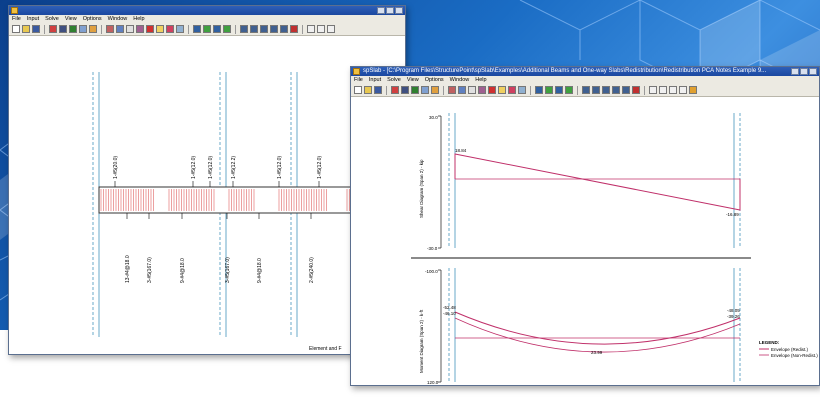 Image resolution: width=820 pixels, height=416 pixels. What do you see at coordinates (461, 150) in the screenshot?
I see `shear-left-value: 18.84` at bounding box center [461, 150].